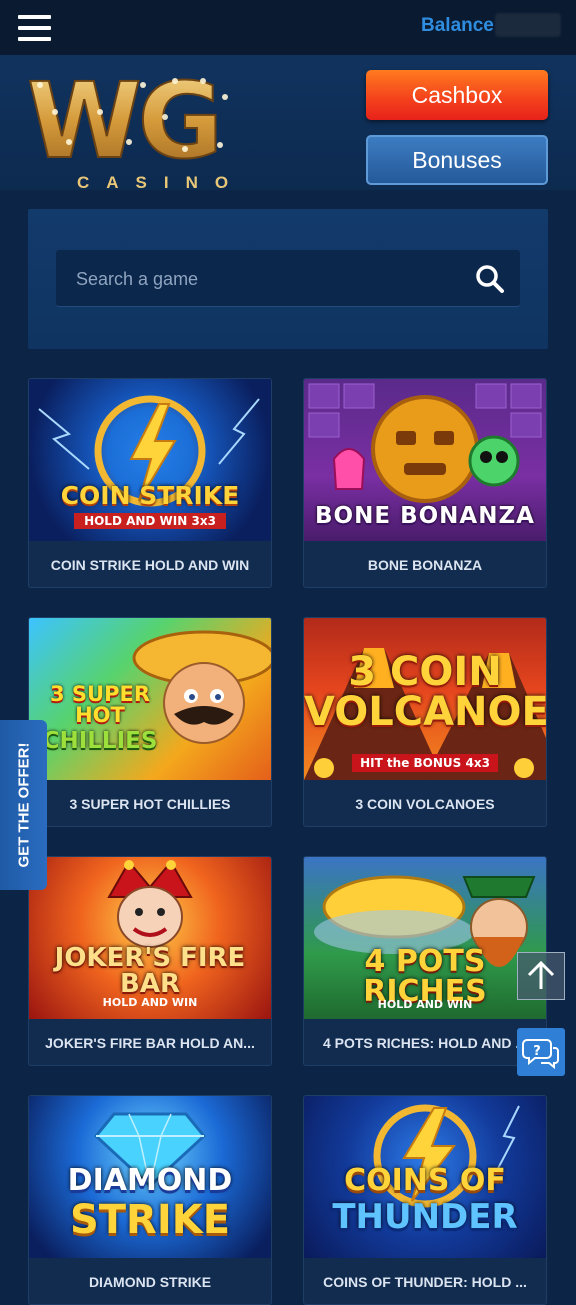 This screenshot has width=576, height=1305. I want to click on game-thumbnail: 4 POTS RICHES HOLD AND WIN, so click(425, 938).